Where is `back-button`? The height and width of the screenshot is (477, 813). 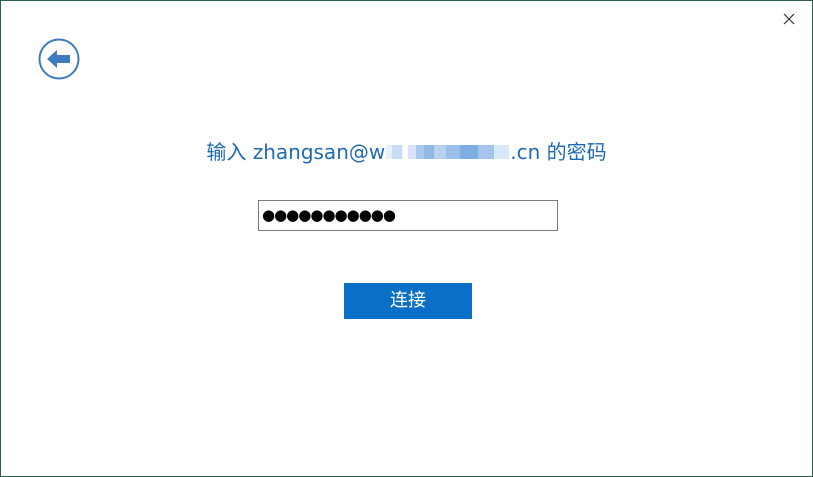 back-button is located at coordinates (59, 59).